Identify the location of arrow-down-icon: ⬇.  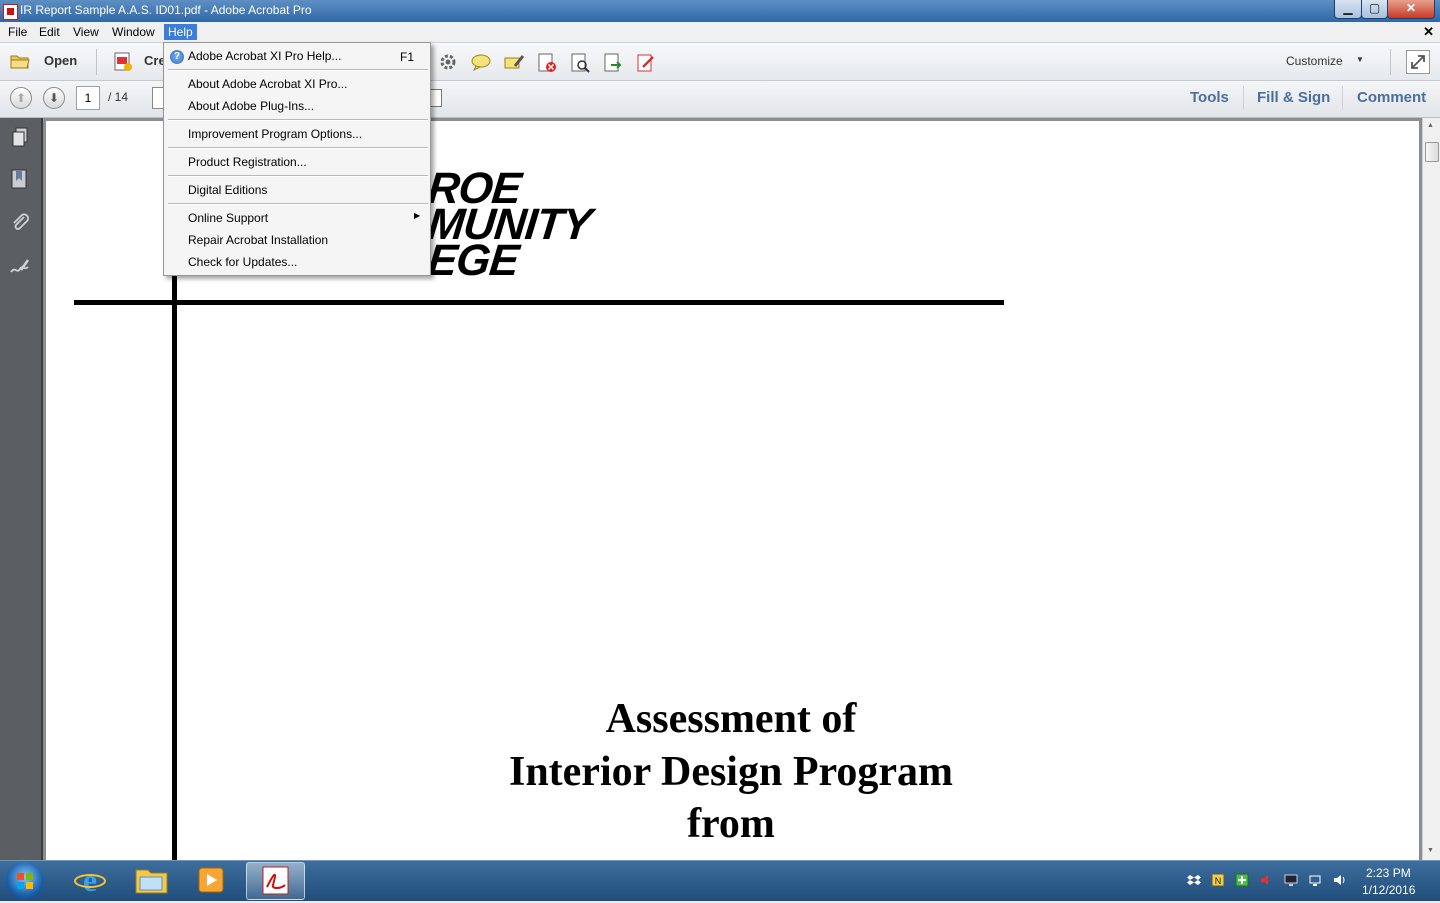
(54, 98).